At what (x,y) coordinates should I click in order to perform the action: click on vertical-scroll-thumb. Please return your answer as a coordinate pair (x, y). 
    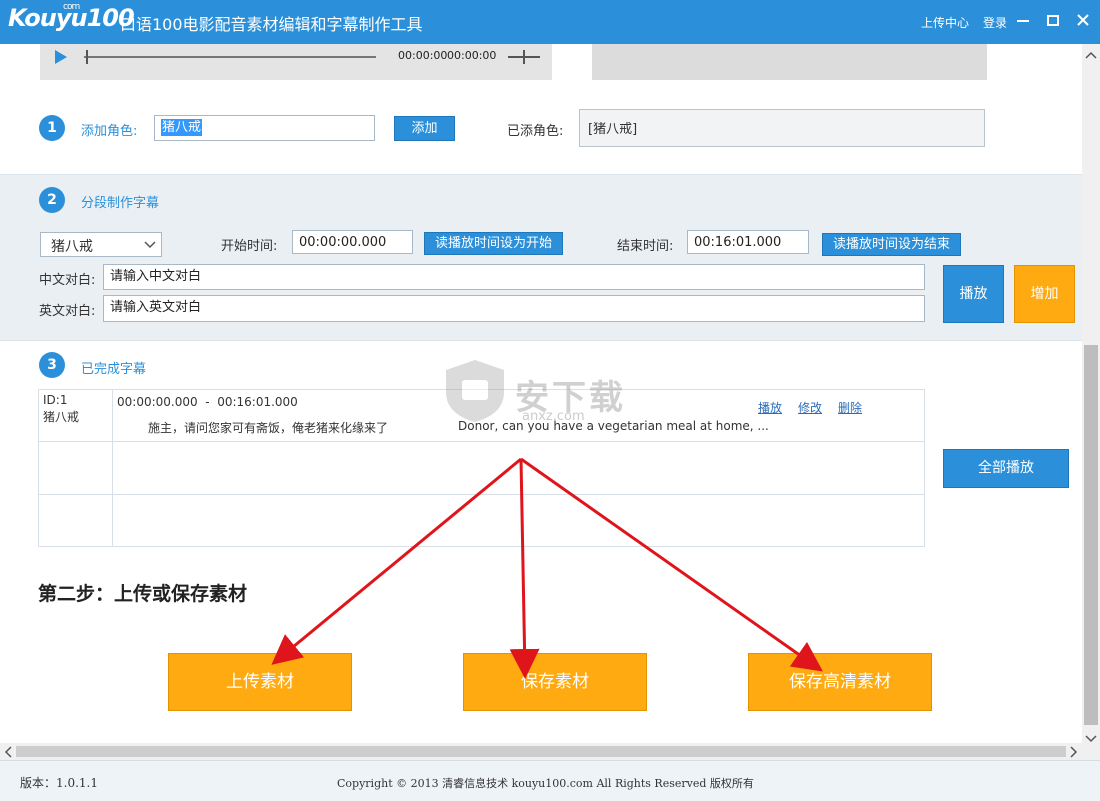
    Looking at the image, I should click on (1091, 535).